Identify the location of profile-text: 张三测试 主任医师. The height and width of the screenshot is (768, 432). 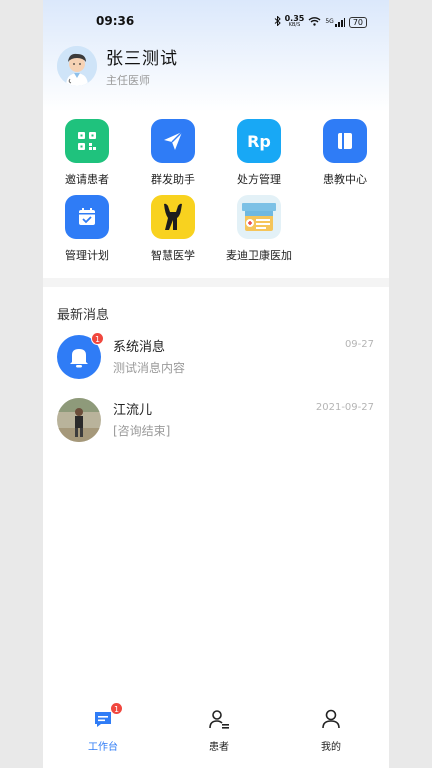
(142, 66).